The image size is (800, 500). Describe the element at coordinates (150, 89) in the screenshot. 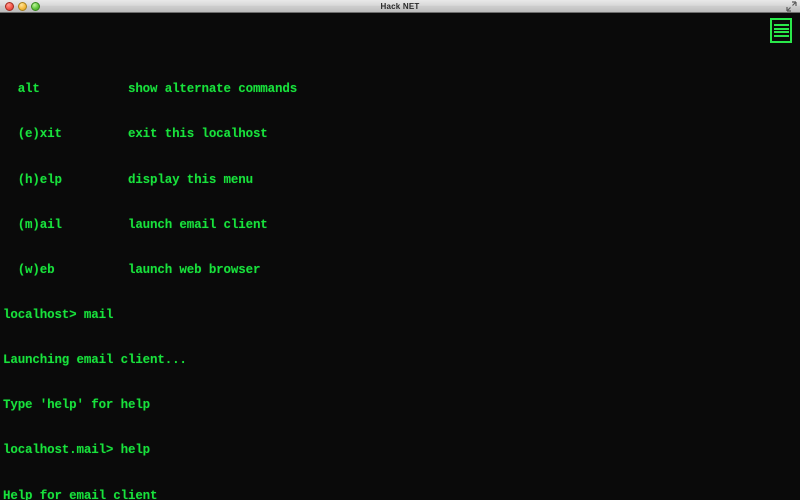

I see `terminal-line: alt show alternate commands` at that location.